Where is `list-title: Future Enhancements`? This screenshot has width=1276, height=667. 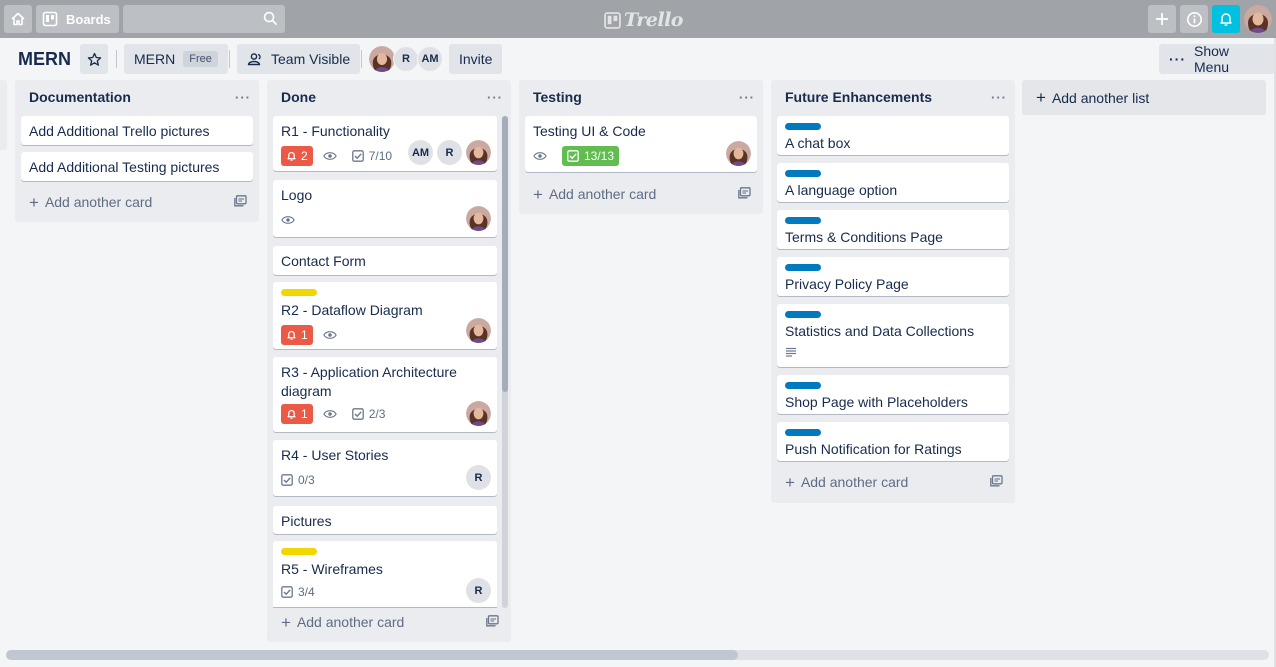
list-title: Future Enhancements is located at coordinates (858, 97).